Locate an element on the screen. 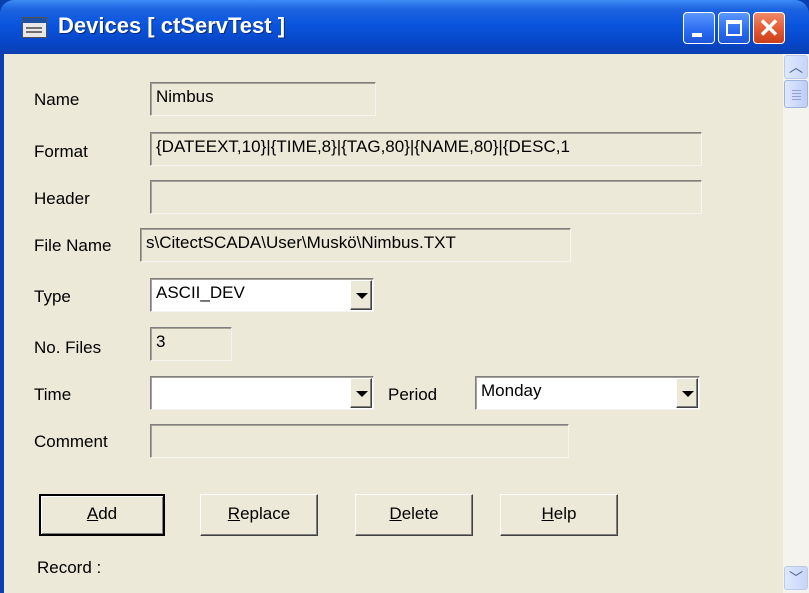 The height and width of the screenshot is (593, 809). file-name-field: s\CitectSCADA\User\Muskö\Nimbus.TXT is located at coordinates (355, 245).